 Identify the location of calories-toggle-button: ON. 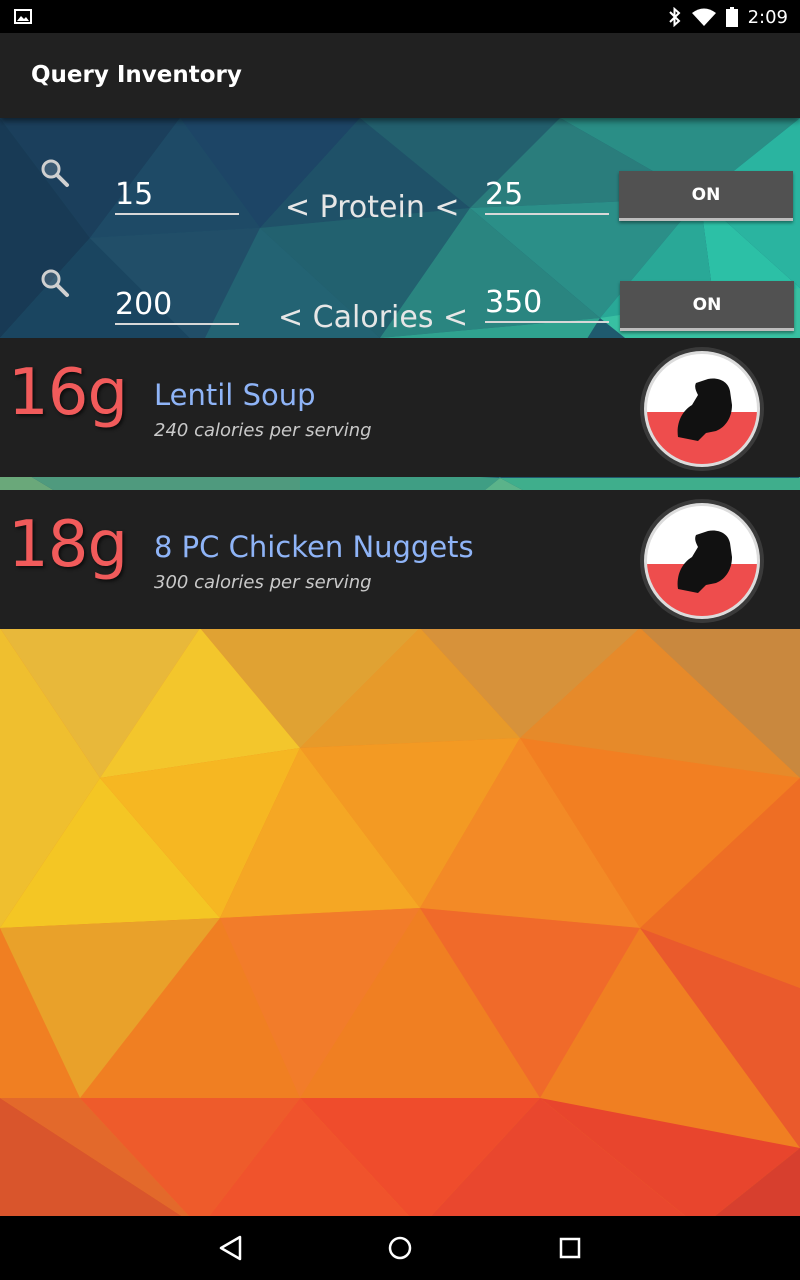
(707, 306).